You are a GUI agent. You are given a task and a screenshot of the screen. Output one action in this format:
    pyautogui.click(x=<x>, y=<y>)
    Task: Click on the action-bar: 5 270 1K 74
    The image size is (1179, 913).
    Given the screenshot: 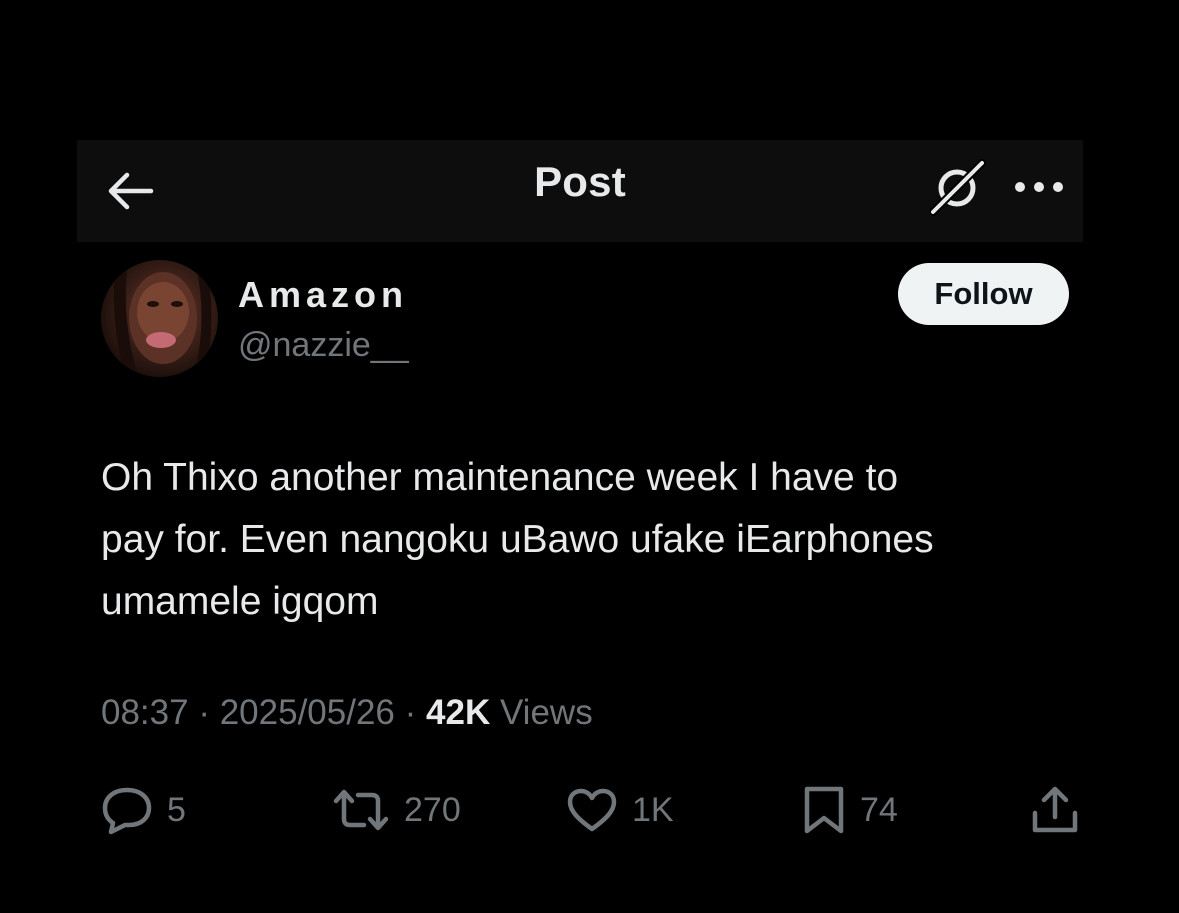 What is the action you would take?
    pyautogui.click(x=589, y=810)
    